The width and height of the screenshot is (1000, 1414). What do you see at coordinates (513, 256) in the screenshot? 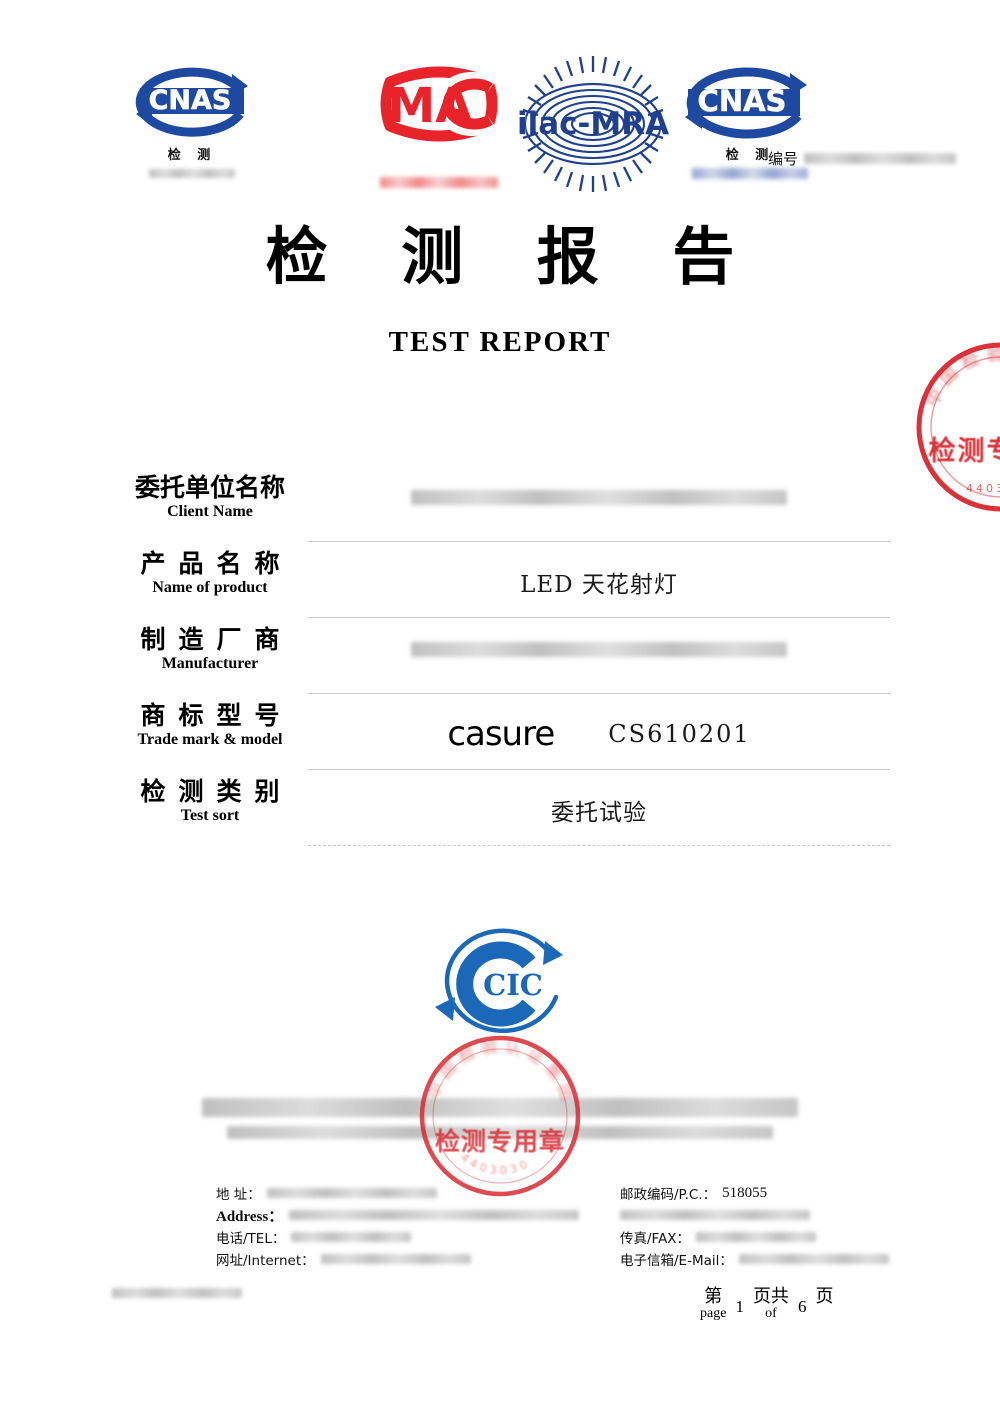
I see `page-title-chinese: 检 测 报 告` at bounding box center [513, 256].